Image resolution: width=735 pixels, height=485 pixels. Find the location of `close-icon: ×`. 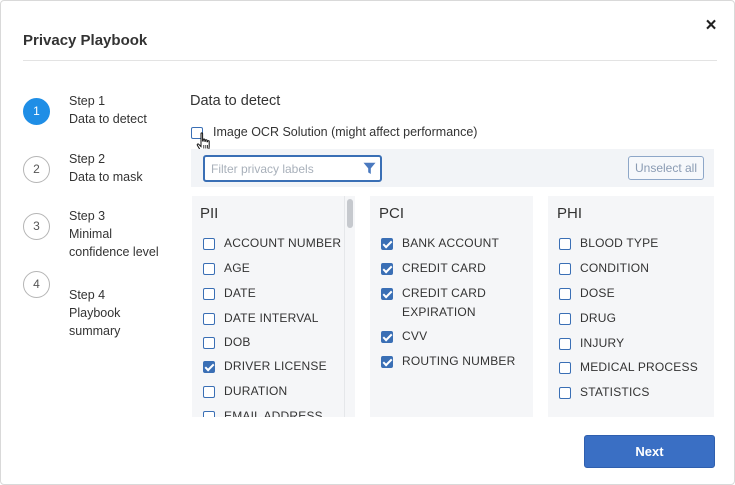

close-icon: × is located at coordinates (711, 26).